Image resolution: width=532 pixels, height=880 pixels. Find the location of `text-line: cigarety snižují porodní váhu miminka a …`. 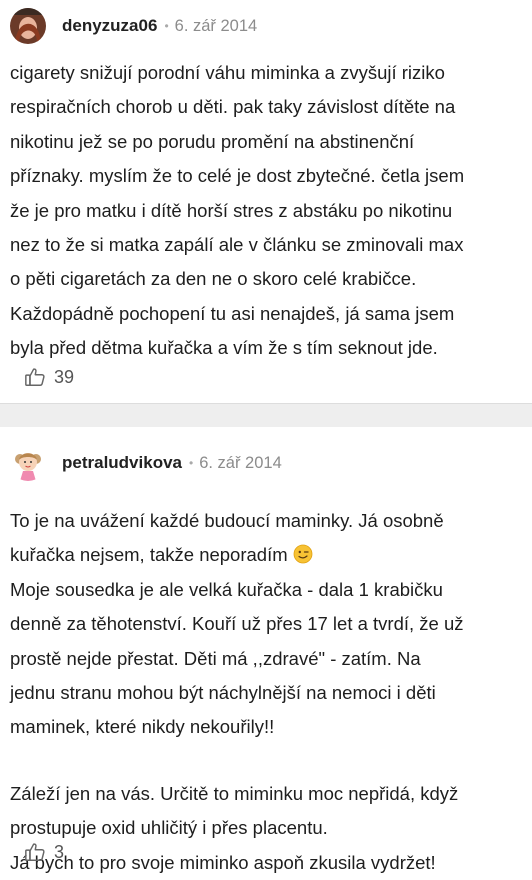

text-line: cigarety snižují porodní váhu miminka a … is located at coordinates (227, 72).